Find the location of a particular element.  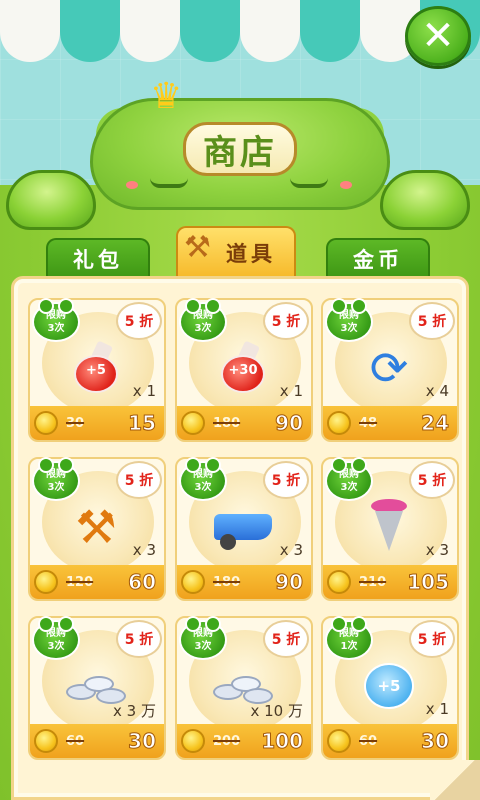

shop-item-card: 限购 3次 5 折 ⟳ x 4 48 24 is located at coordinates (390, 370).